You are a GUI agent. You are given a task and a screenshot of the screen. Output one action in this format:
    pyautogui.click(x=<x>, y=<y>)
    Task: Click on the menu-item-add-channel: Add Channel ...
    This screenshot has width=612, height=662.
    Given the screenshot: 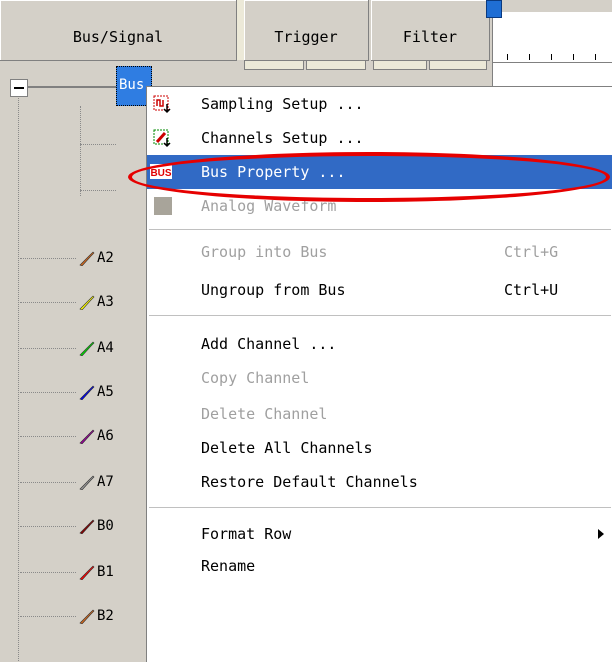 What is the action you would take?
    pyautogui.click(x=379, y=344)
    